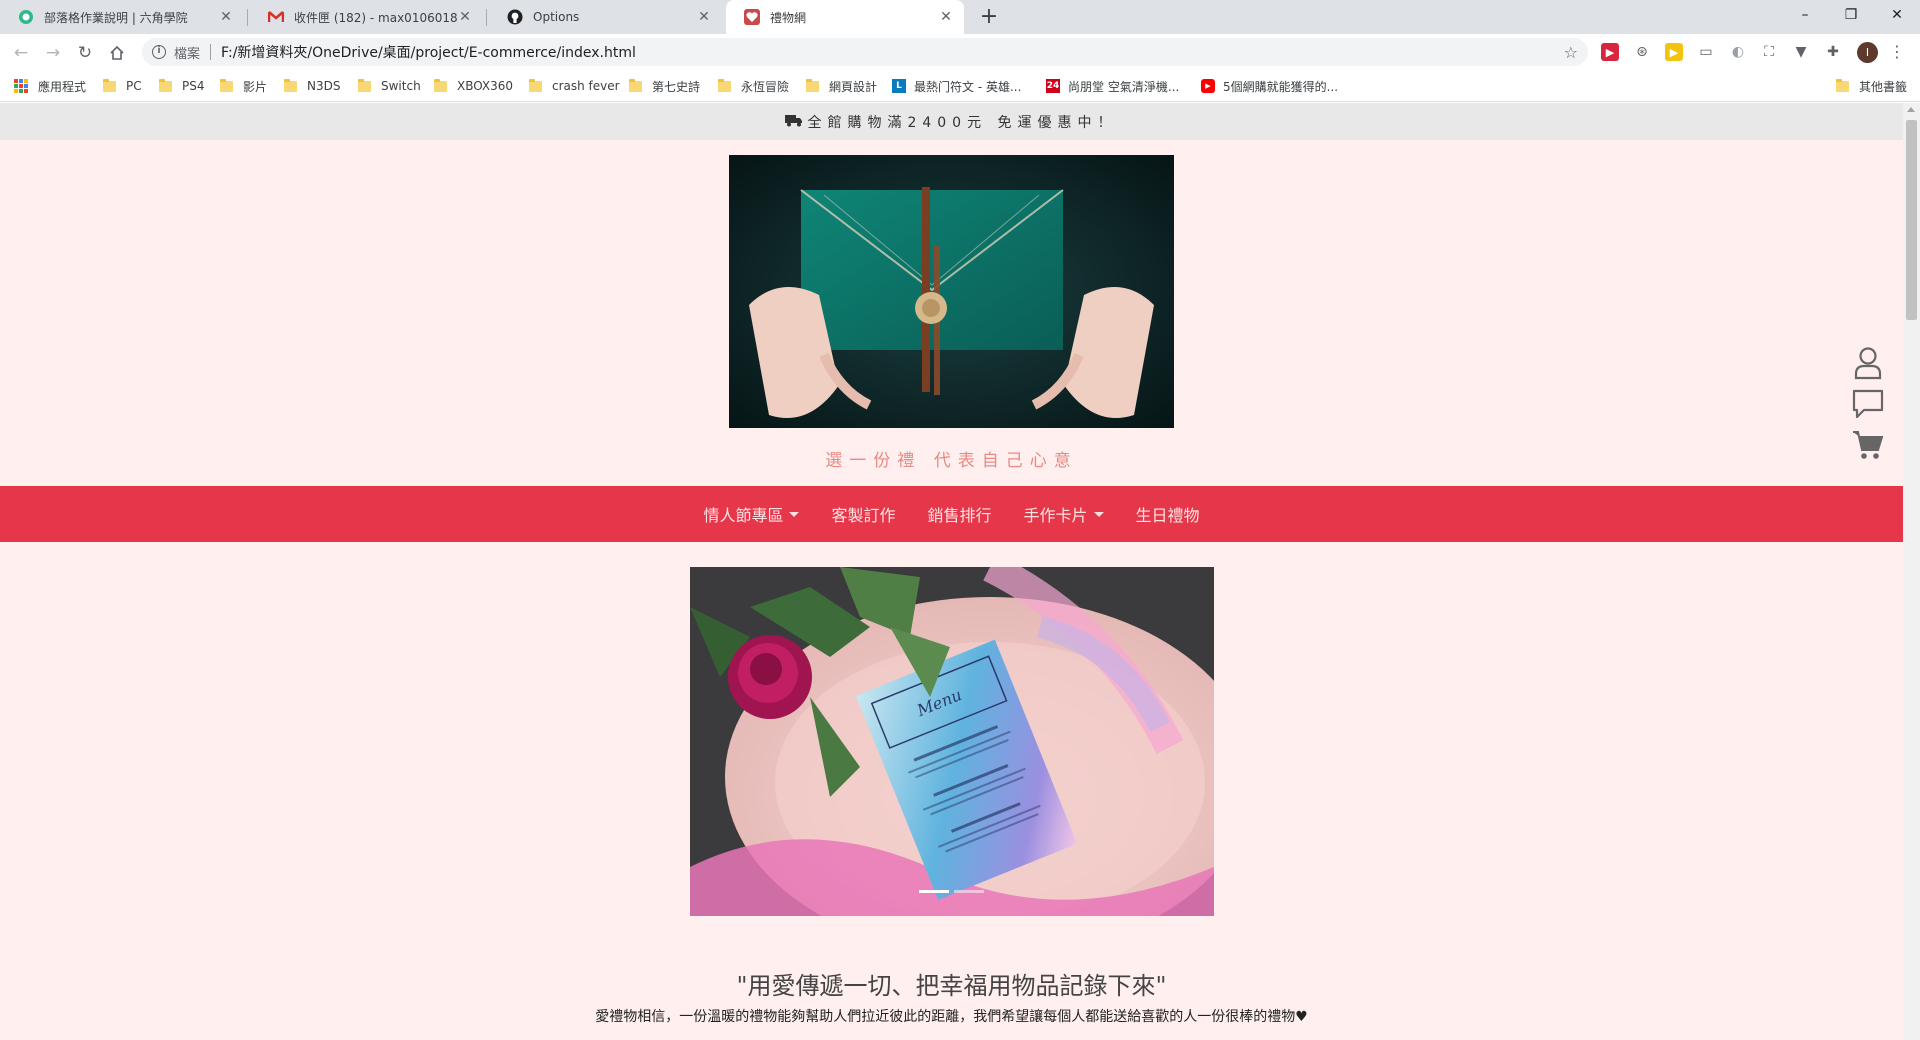 The image size is (1920, 1040). What do you see at coordinates (1769, 52) in the screenshot?
I see `extension-screenshot-icon: ⛶` at bounding box center [1769, 52].